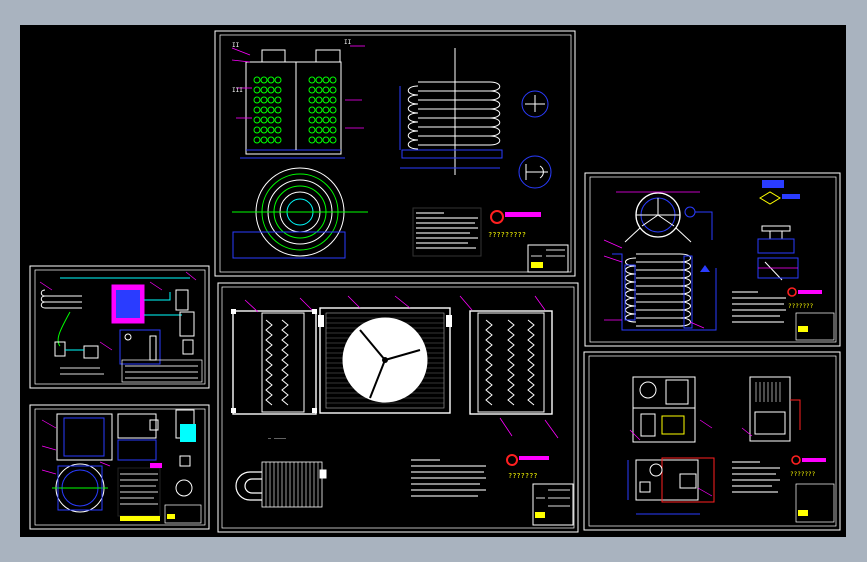 This screenshot has width=867, height=562. What do you see at coordinates (507, 235) in the screenshot?
I see `caret-marks: ?????????` at bounding box center [507, 235].